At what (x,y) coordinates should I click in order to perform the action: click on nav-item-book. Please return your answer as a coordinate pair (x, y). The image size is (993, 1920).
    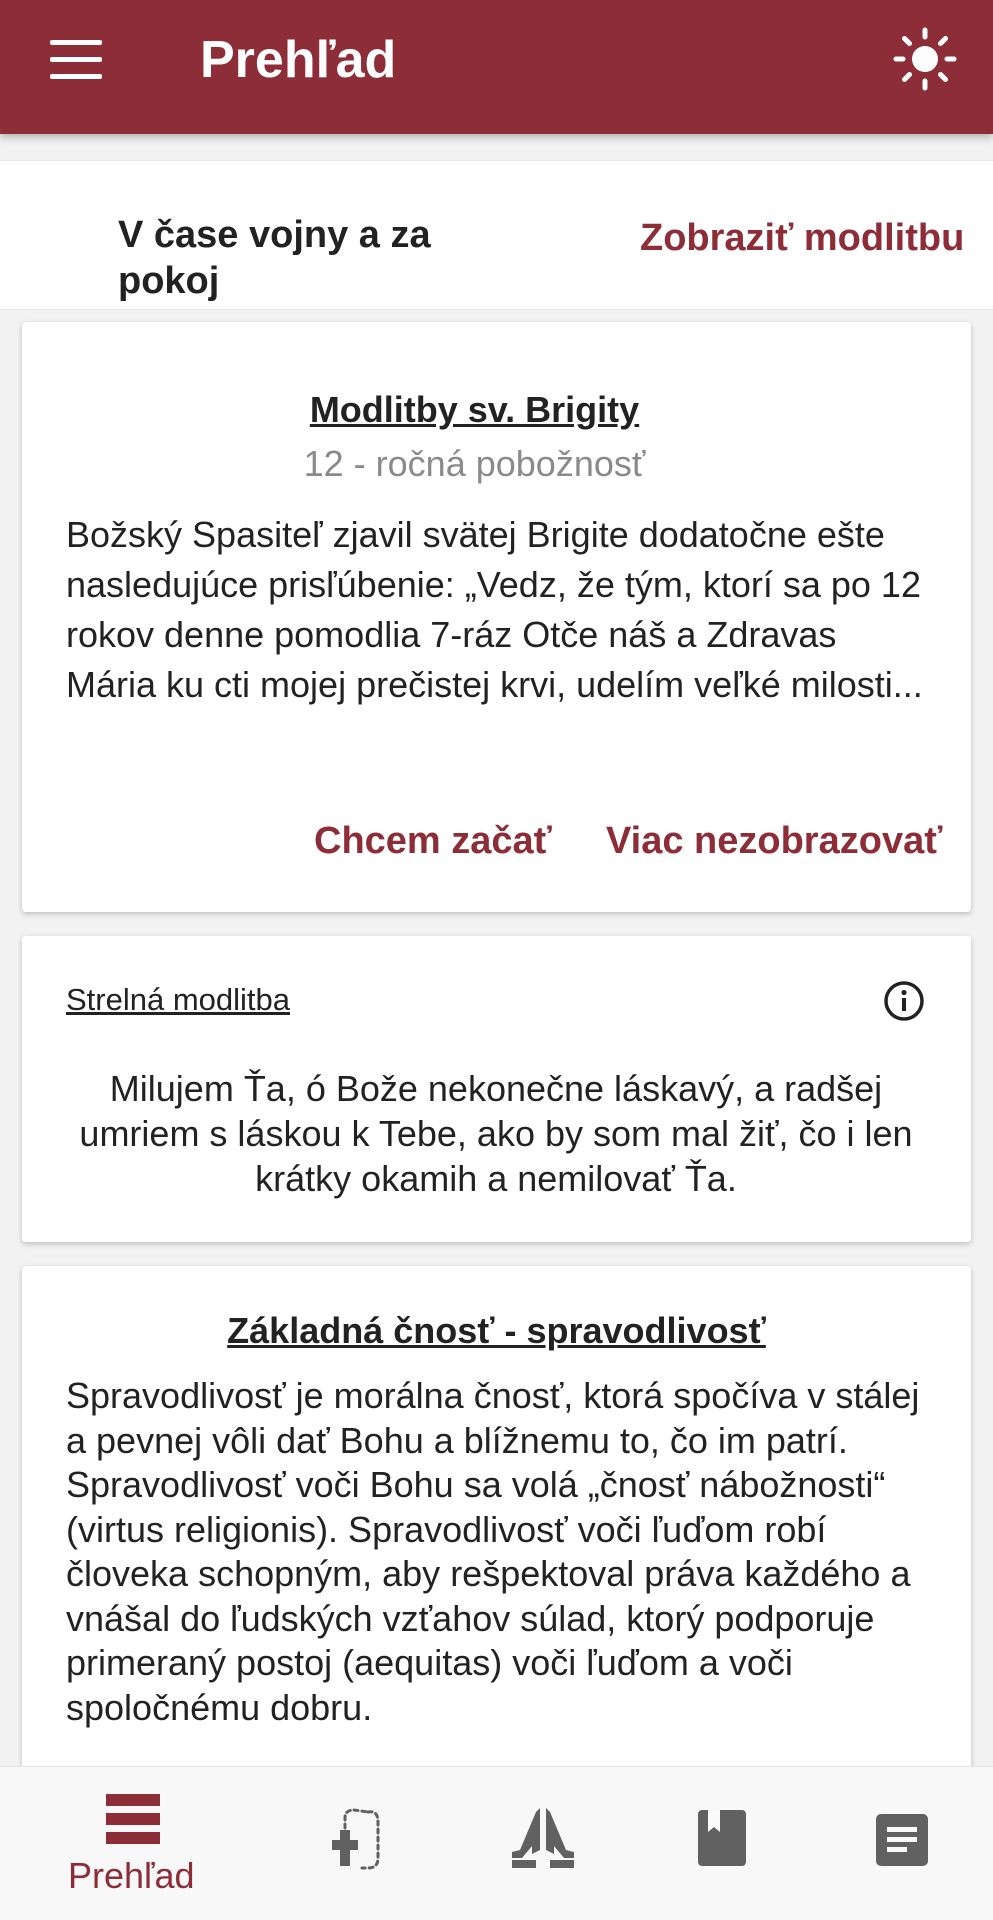
    Looking at the image, I should click on (729, 1843).